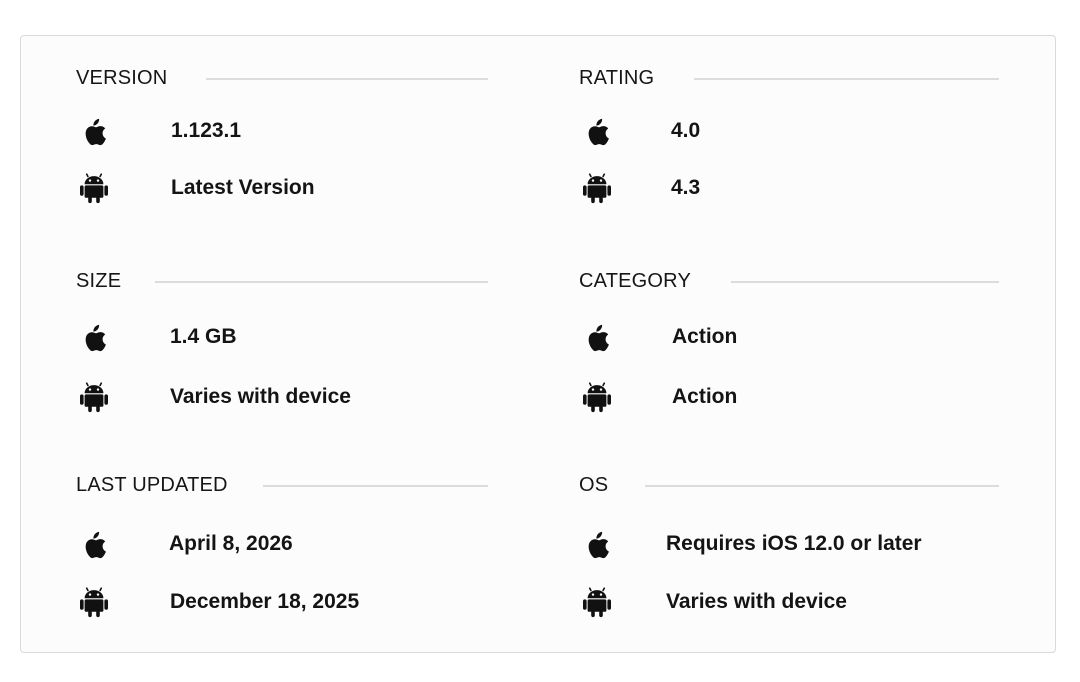 This screenshot has height=682, width=1080. What do you see at coordinates (705, 396) in the screenshot?
I see `android-category-value: Action` at bounding box center [705, 396].